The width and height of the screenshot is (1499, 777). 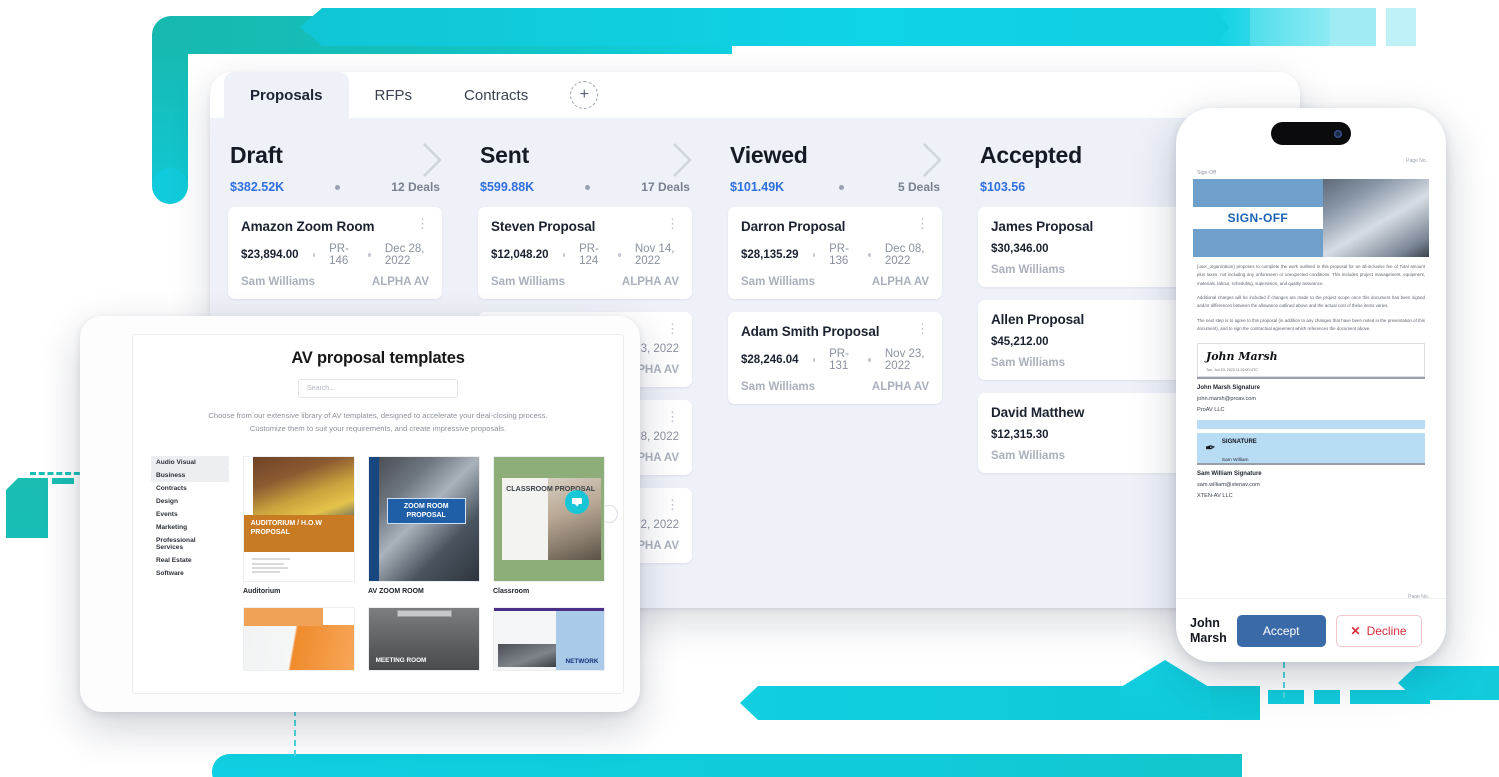 What do you see at coordinates (1000, 703) in the screenshot?
I see `teal-arrow-bottom` at bounding box center [1000, 703].